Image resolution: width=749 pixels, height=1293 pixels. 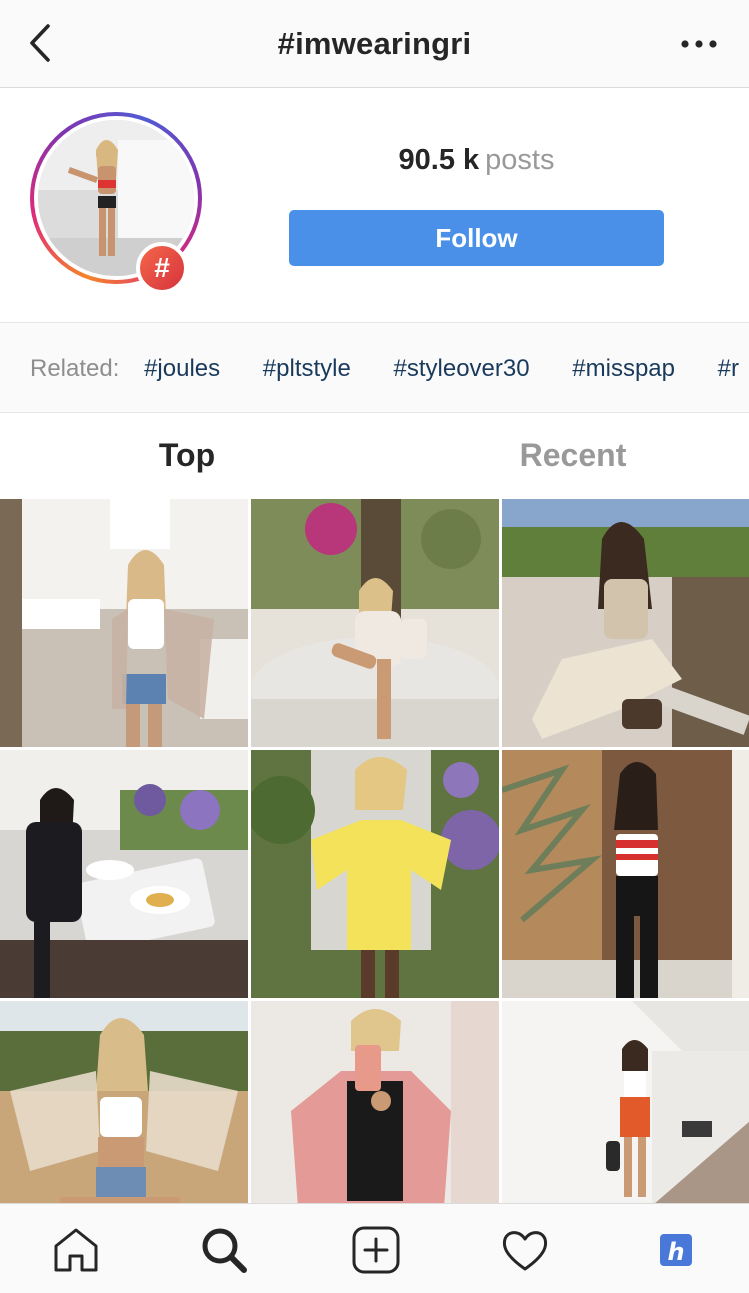 I want to click on page-title: #imwearingri, so click(x=374, y=43).